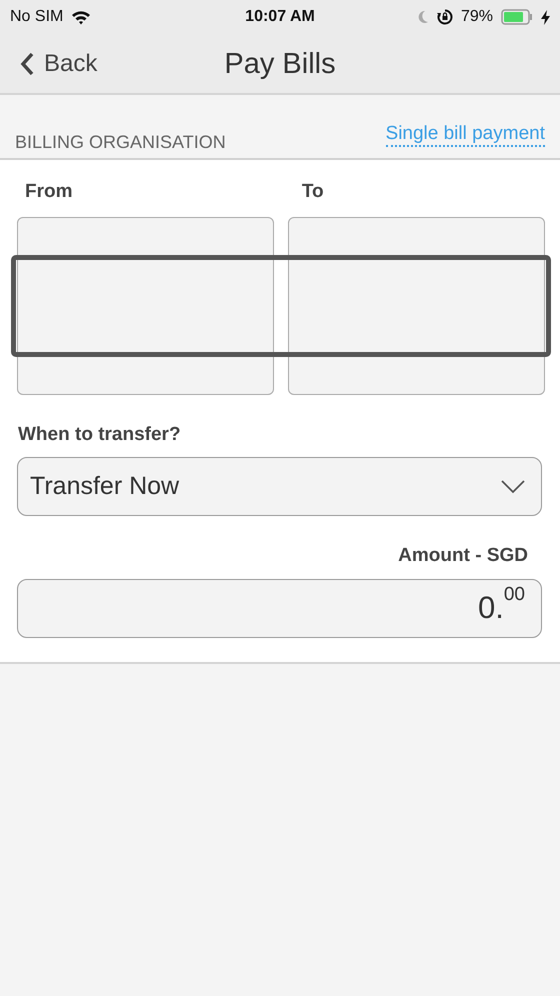 The image size is (560, 996). I want to click on carrier-text: No SIM, so click(37, 17).